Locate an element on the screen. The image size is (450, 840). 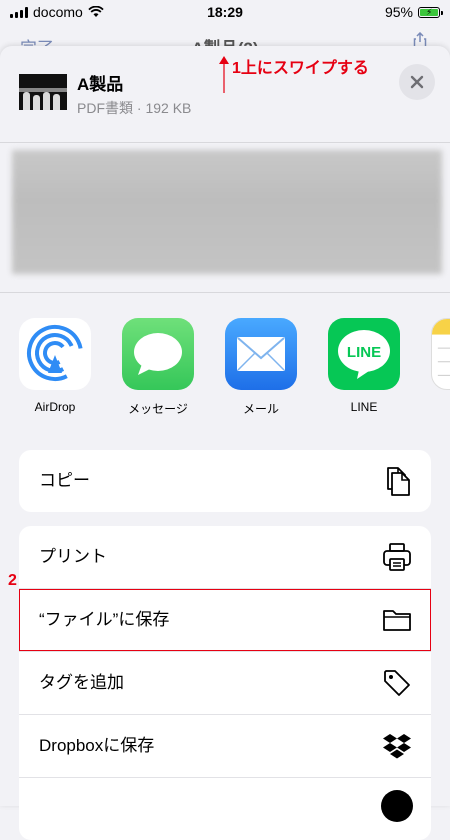
document-title: A製品 is located at coordinates (100, 84).